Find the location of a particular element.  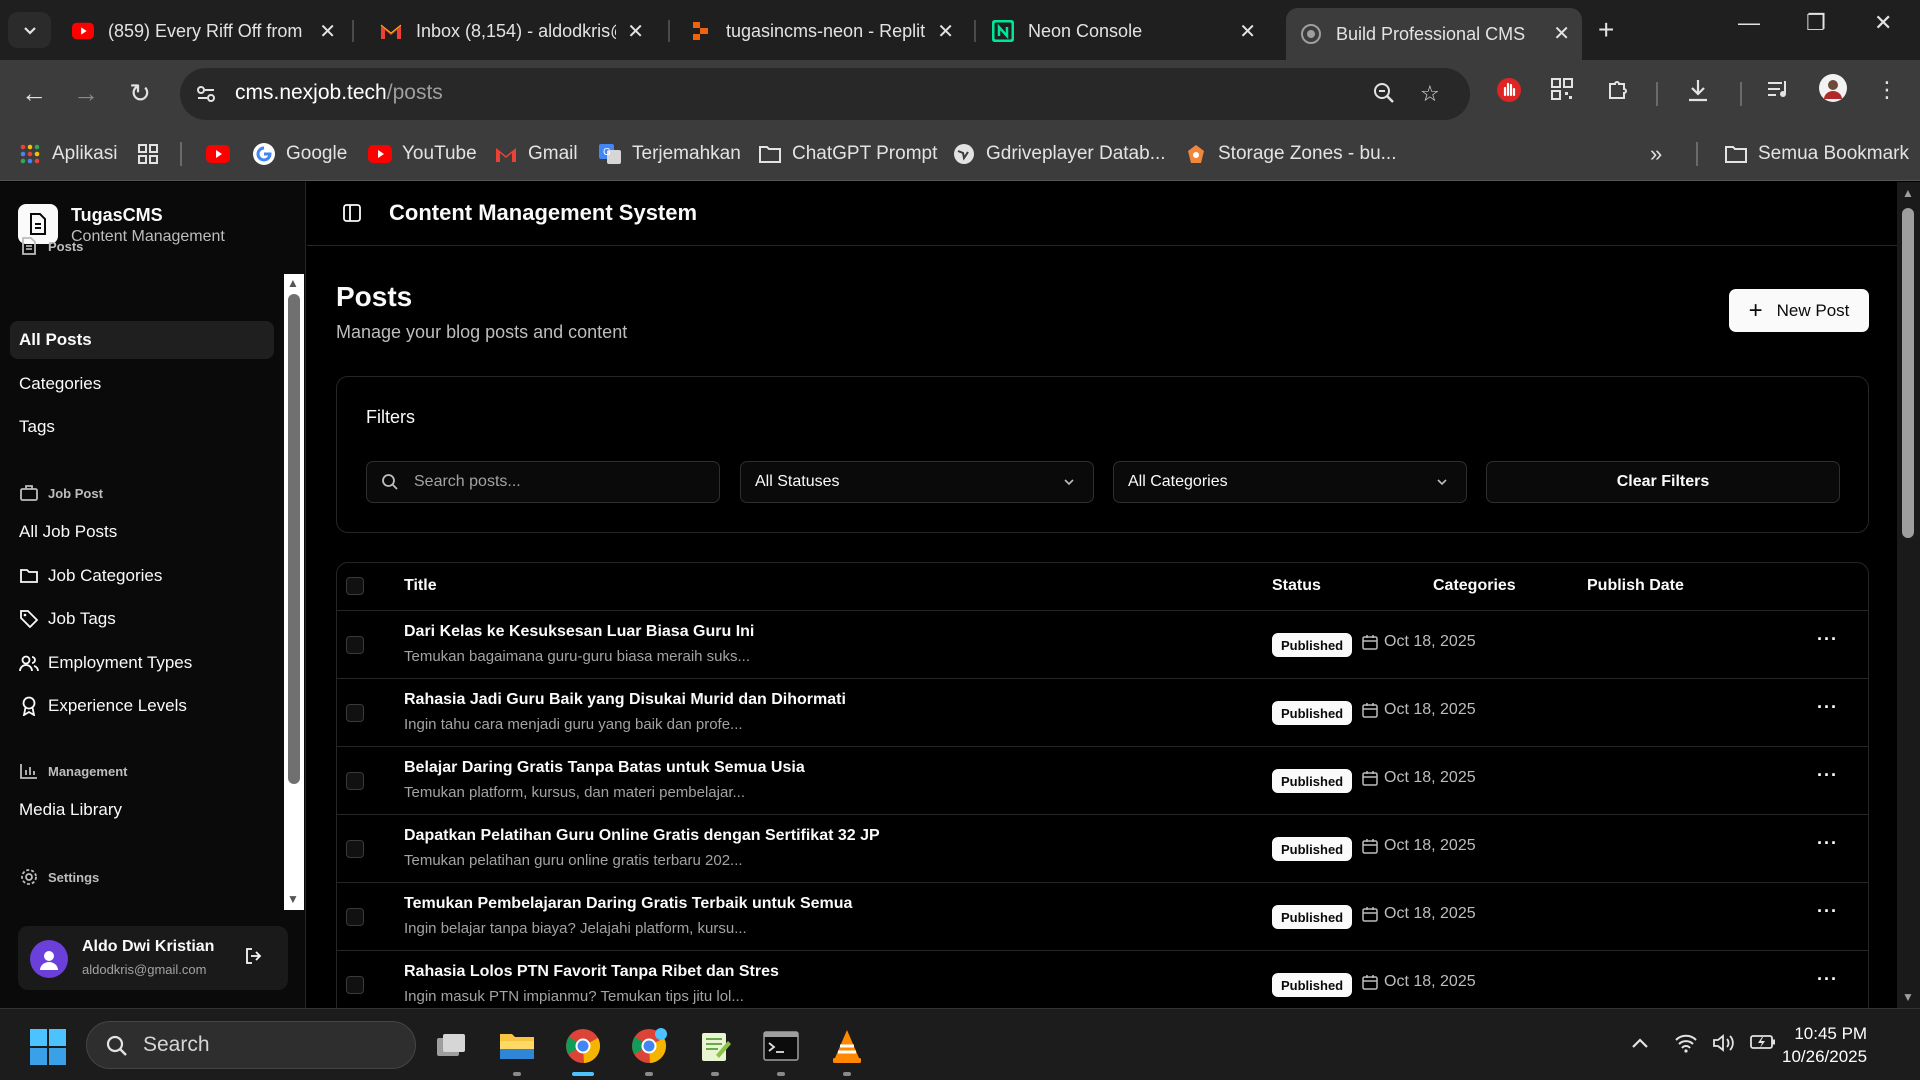

task-view-icon is located at coordinates (451, 1046).